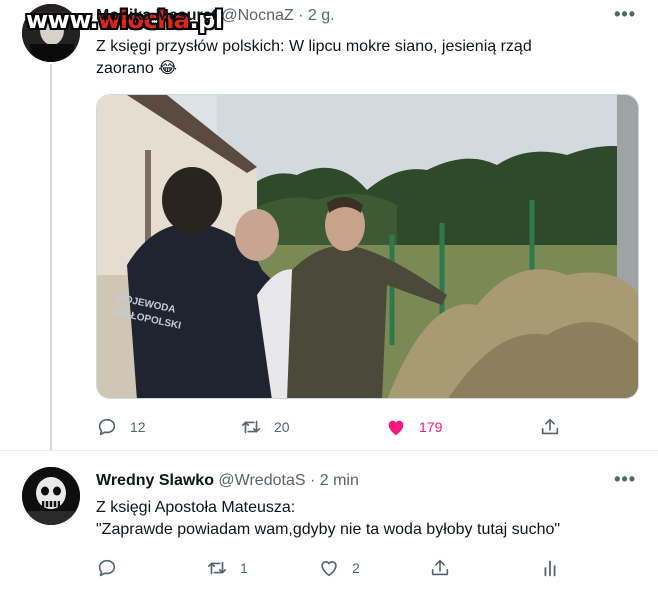 The height and width of the screenshot is (594, 658). Describe the element at coordinates (51, 496) in the screenshot. I see `avatar` at that location.